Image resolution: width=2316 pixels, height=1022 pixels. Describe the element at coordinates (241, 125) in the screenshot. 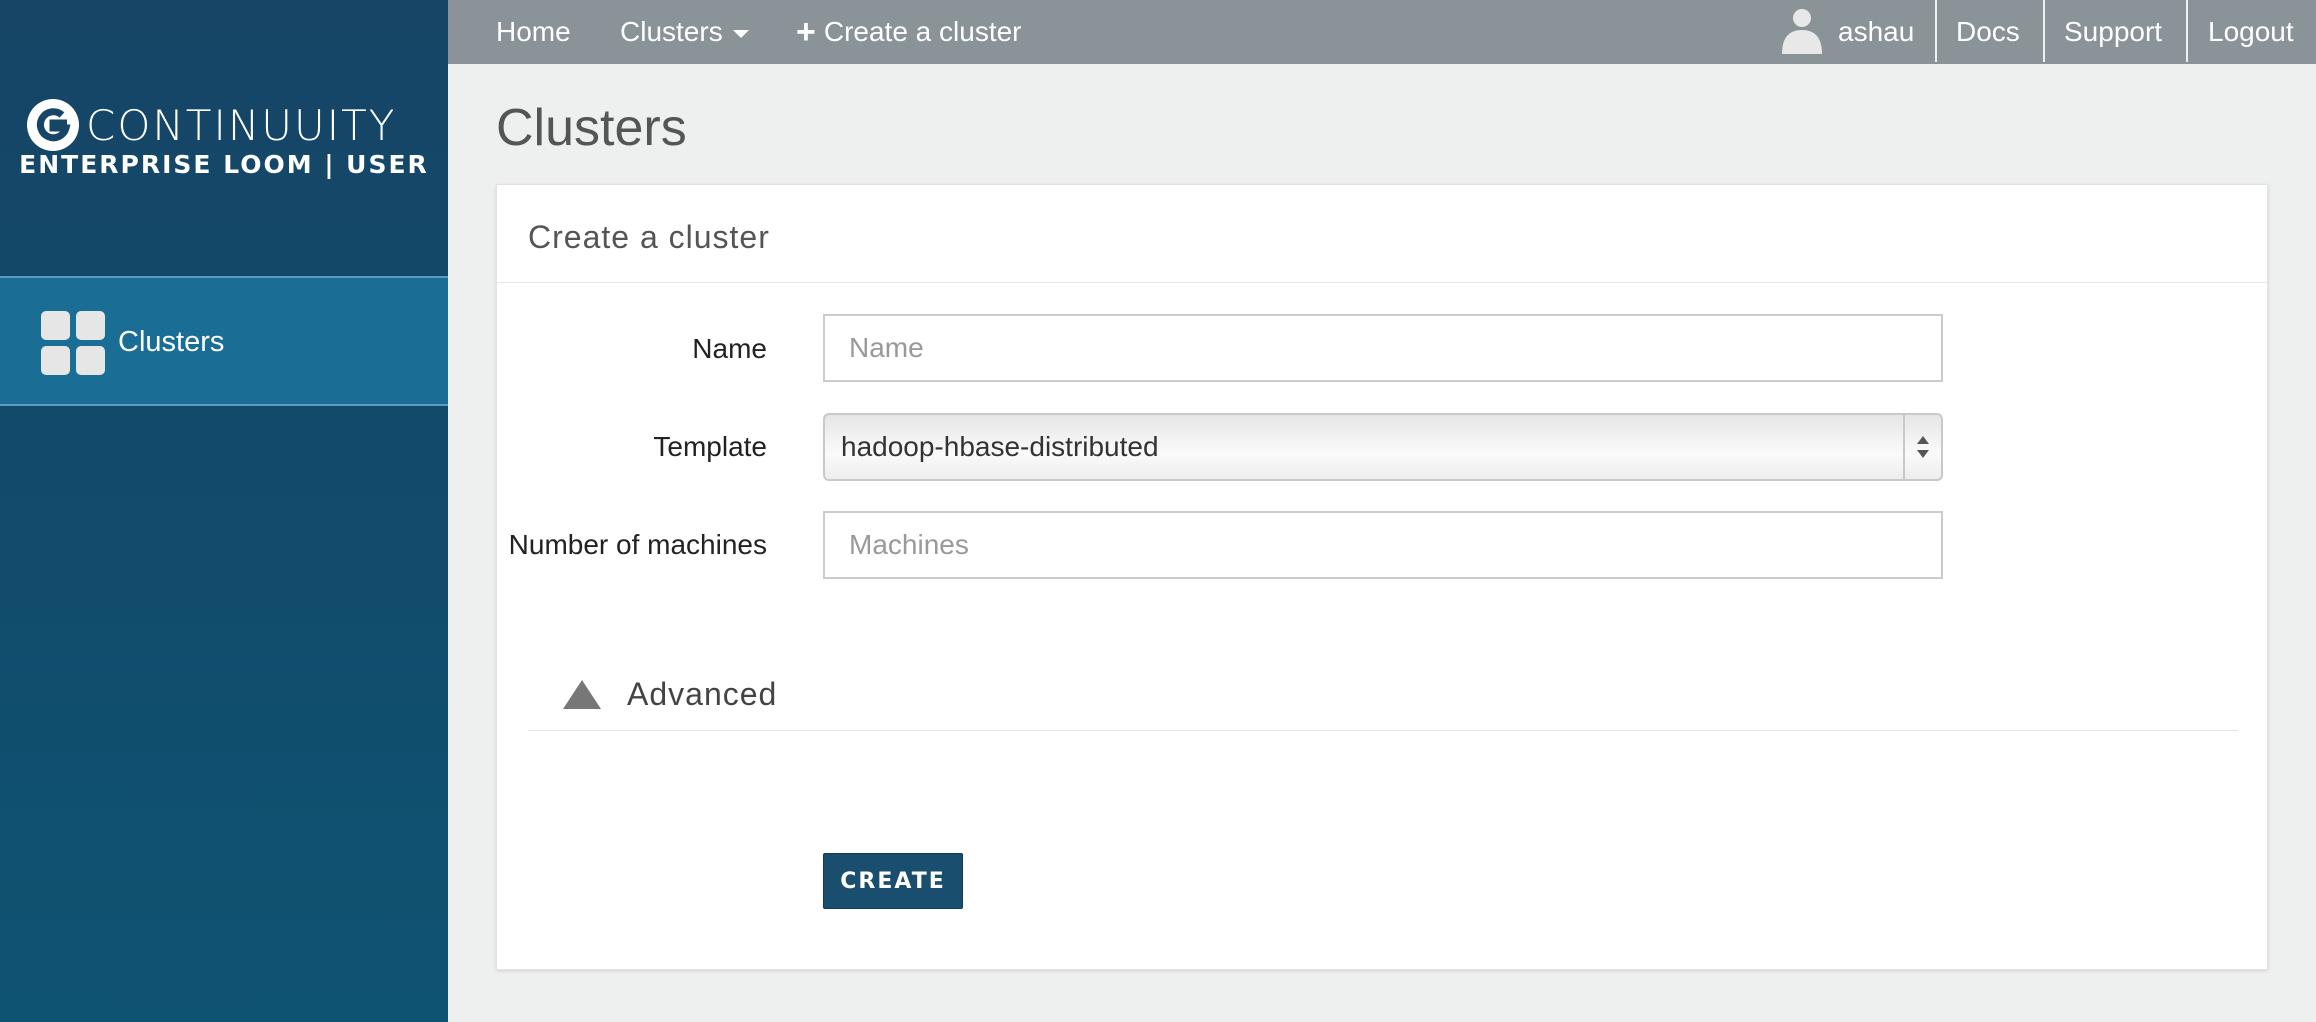

I see `brand-name: CONTINUUITY` at that location.